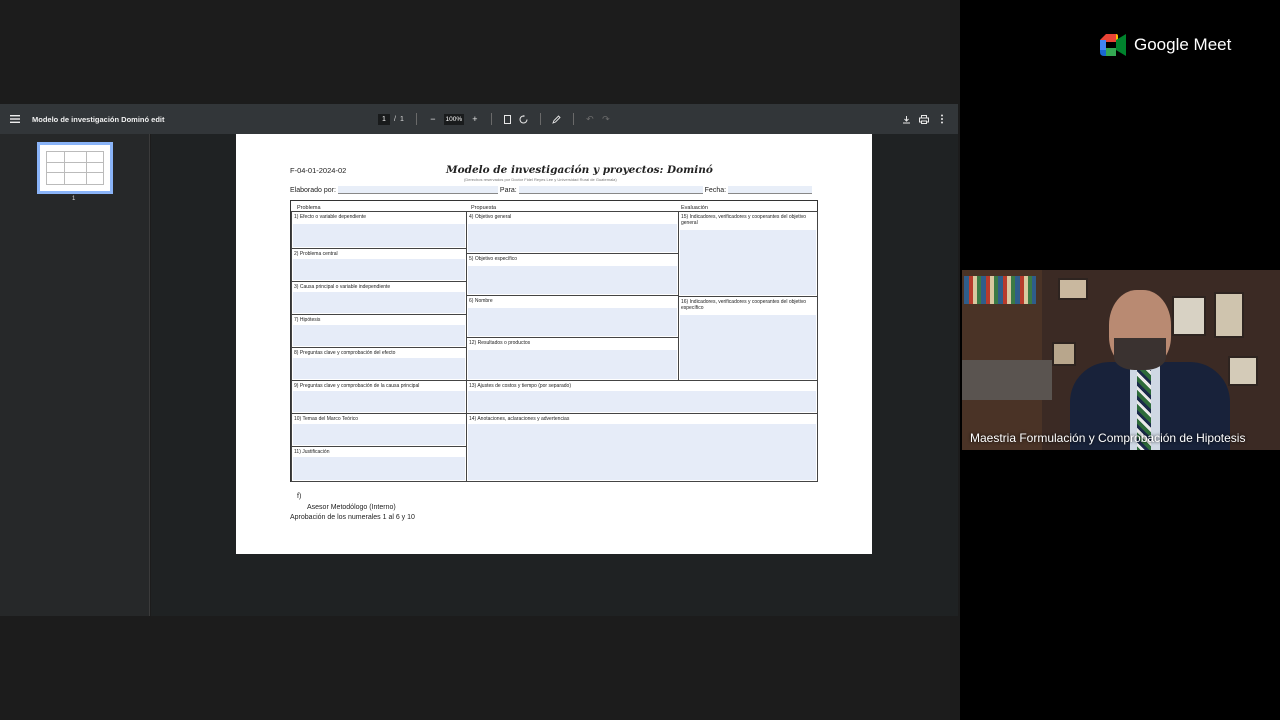 Image resolution: width=1280 pixels, height=720 pixels. Describe the element at coordinates (307, 320) in the screenshot. I see `cell-label: 7) Hipótesis` at that location.